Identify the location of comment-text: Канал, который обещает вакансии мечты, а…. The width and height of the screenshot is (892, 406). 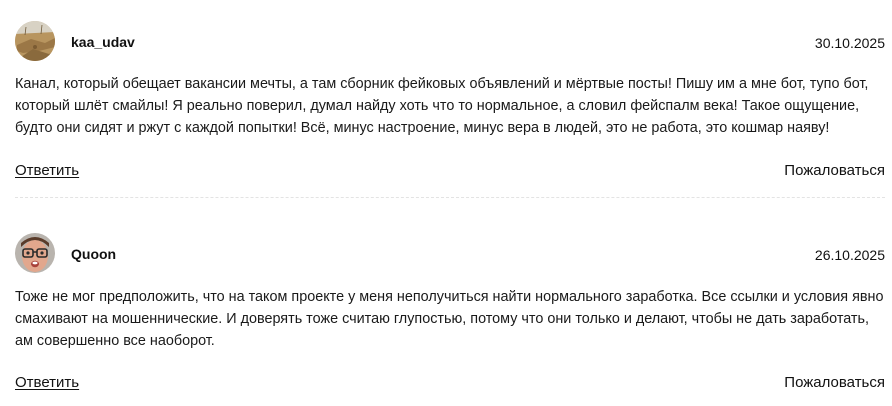
(442, 106).